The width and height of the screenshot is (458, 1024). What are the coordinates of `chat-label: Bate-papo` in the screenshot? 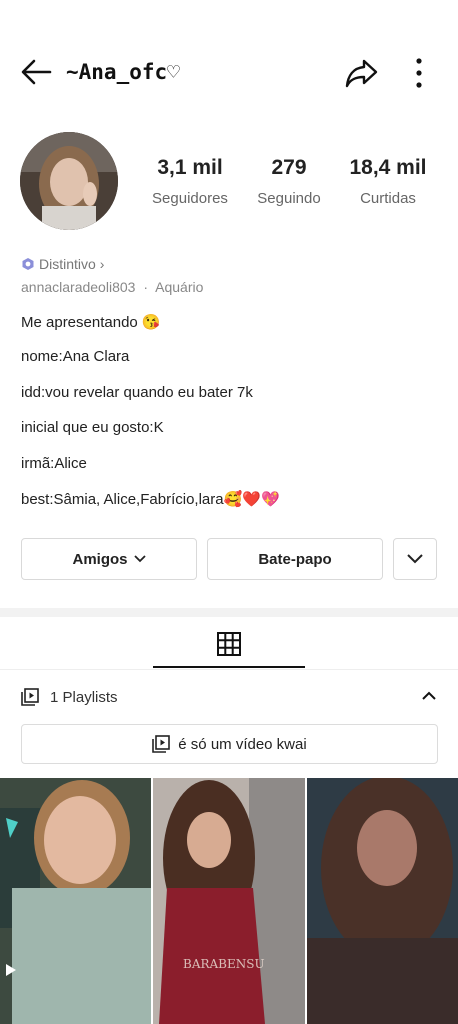 It's located at (295, 559).